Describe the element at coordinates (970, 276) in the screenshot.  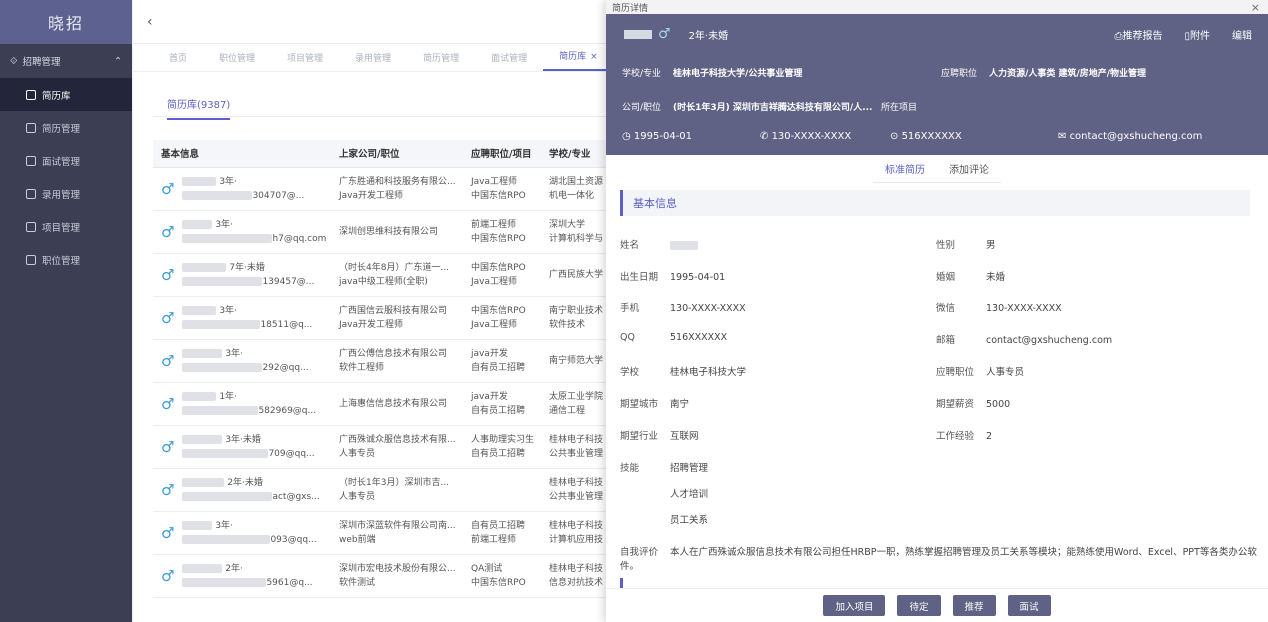
I see `field-marriage: 婚姻 未婚` at that location.